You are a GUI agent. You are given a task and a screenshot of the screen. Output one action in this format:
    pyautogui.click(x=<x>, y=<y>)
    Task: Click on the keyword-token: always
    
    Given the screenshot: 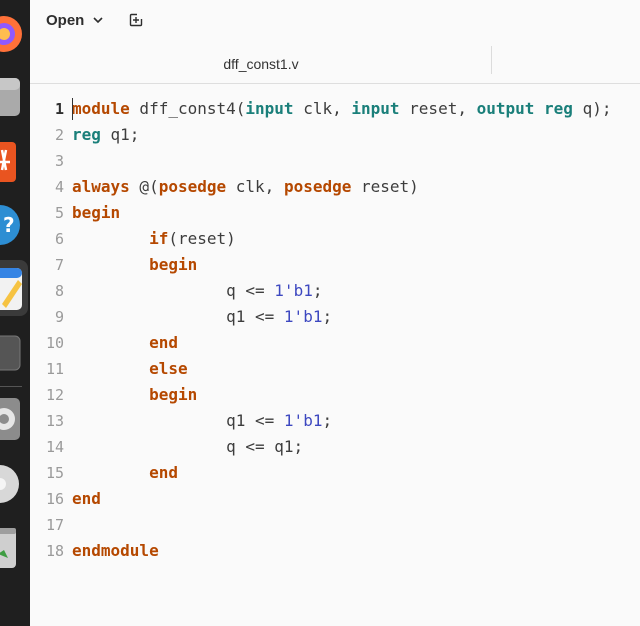 What is the action you would take?
    pyautogui.click(x=101, y=186)
    